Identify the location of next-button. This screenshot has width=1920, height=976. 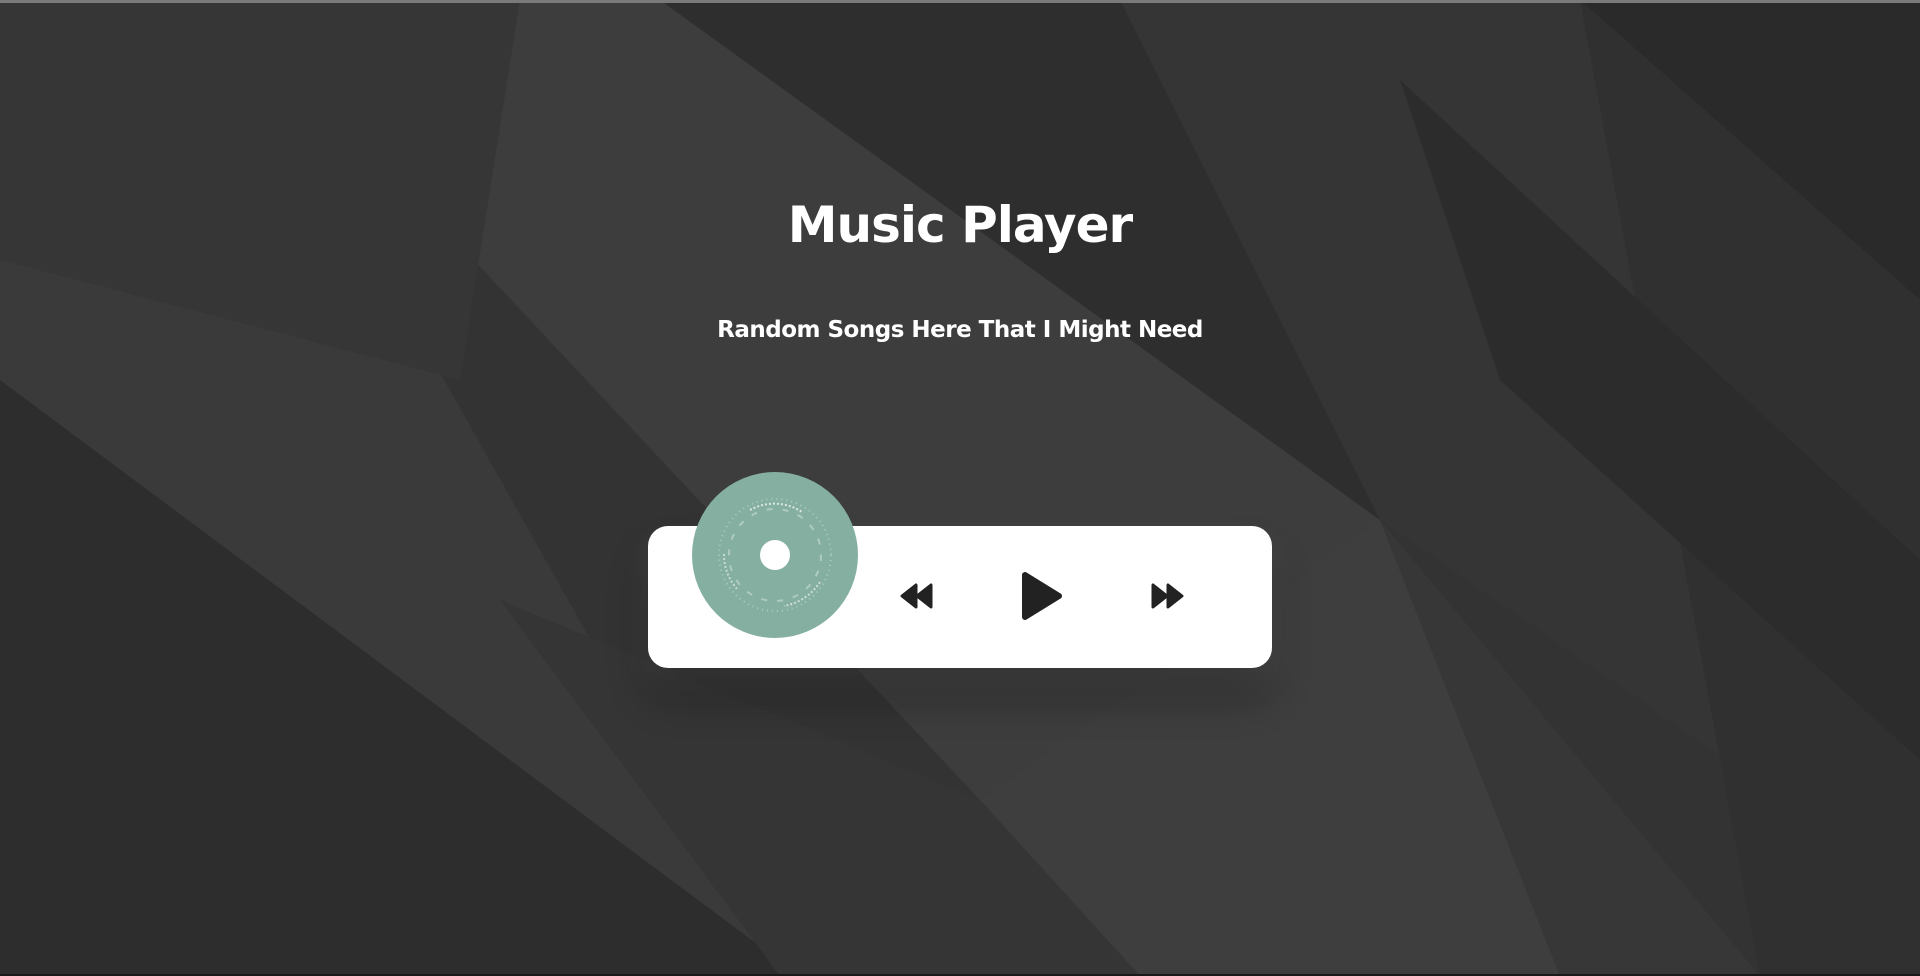
(1167, 596).